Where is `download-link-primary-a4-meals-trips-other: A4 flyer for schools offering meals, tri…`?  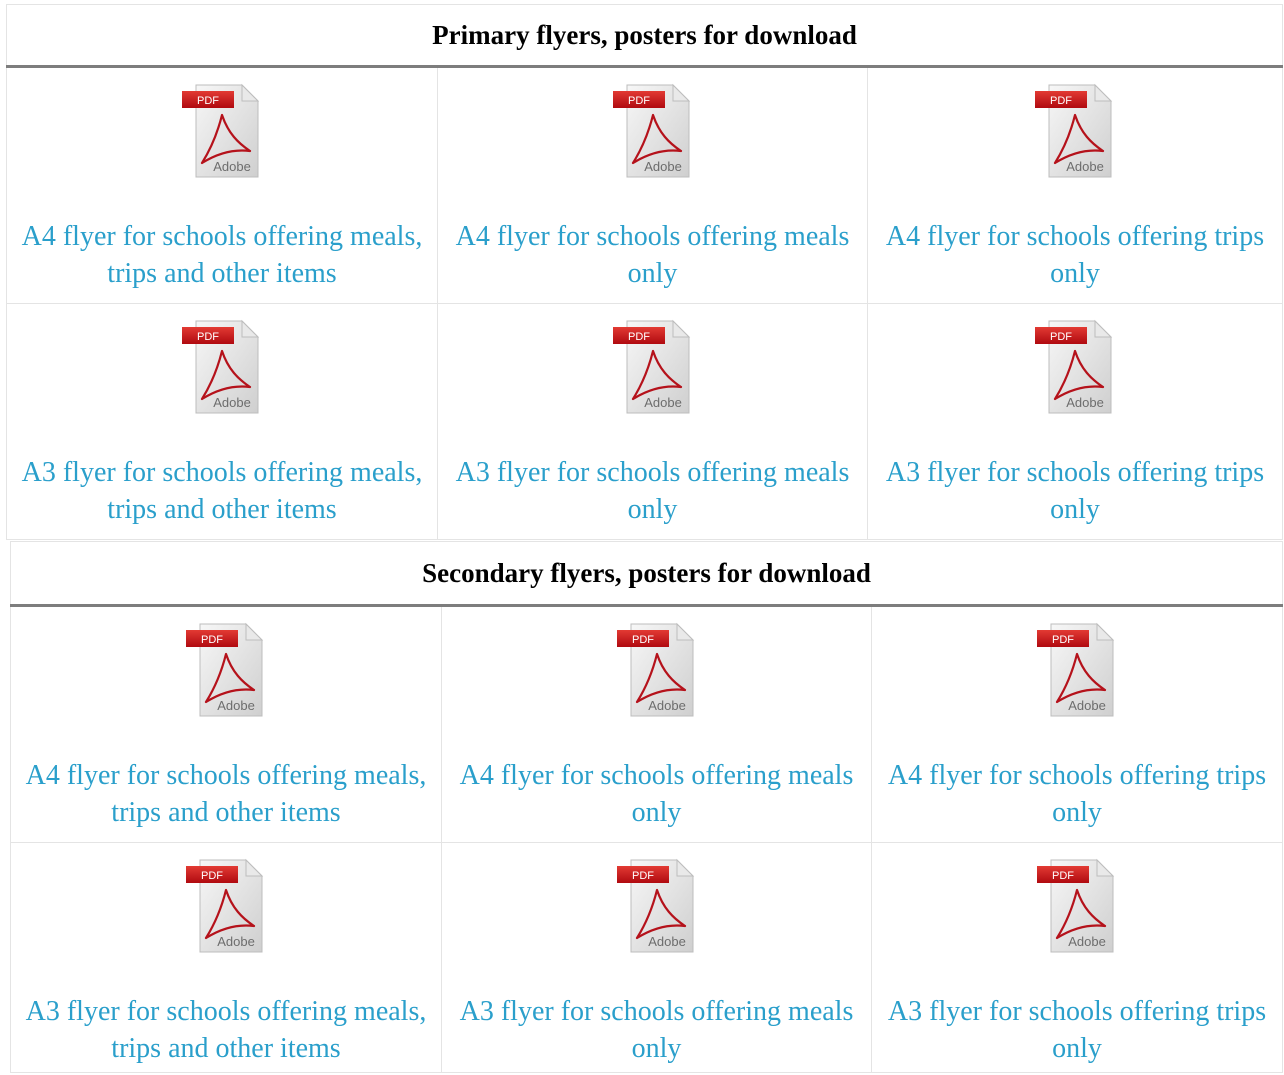 download-link-primary-a4-meals-trips-other: A4 flyer for schools offering meals, tri… is located at coordinates (222, 255).